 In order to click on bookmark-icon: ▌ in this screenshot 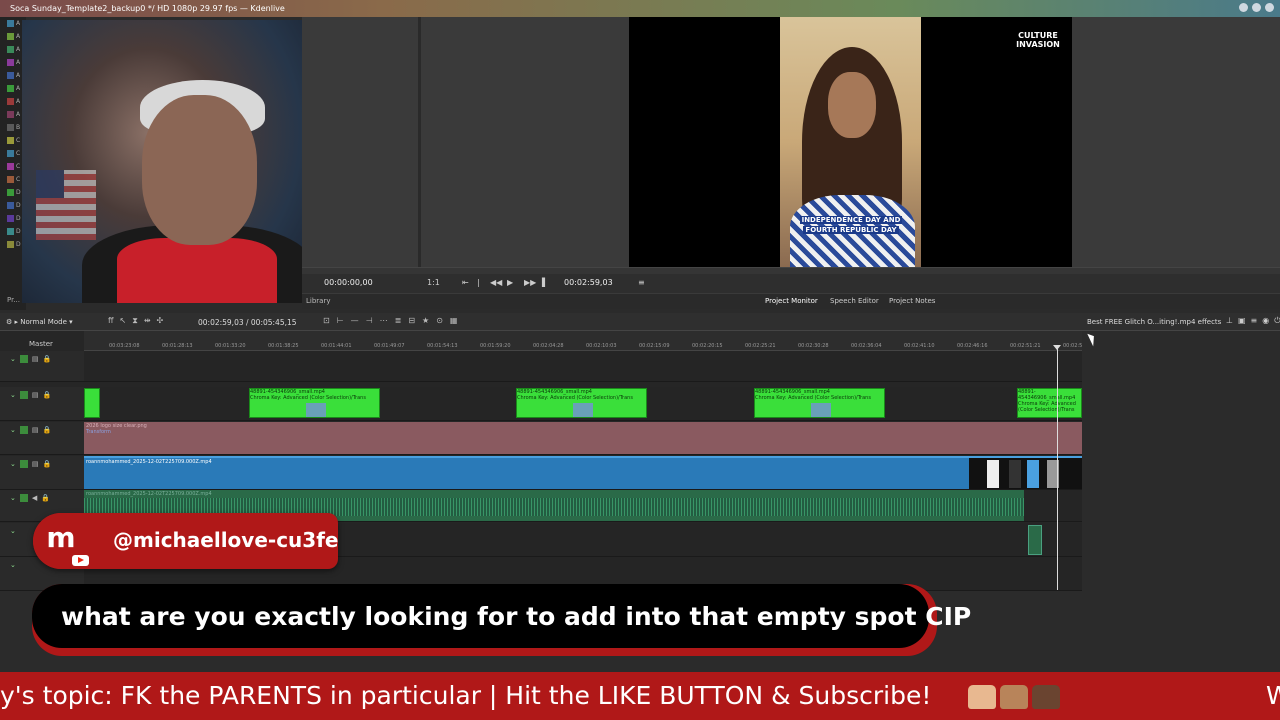, I will do `click(545, 282)`.